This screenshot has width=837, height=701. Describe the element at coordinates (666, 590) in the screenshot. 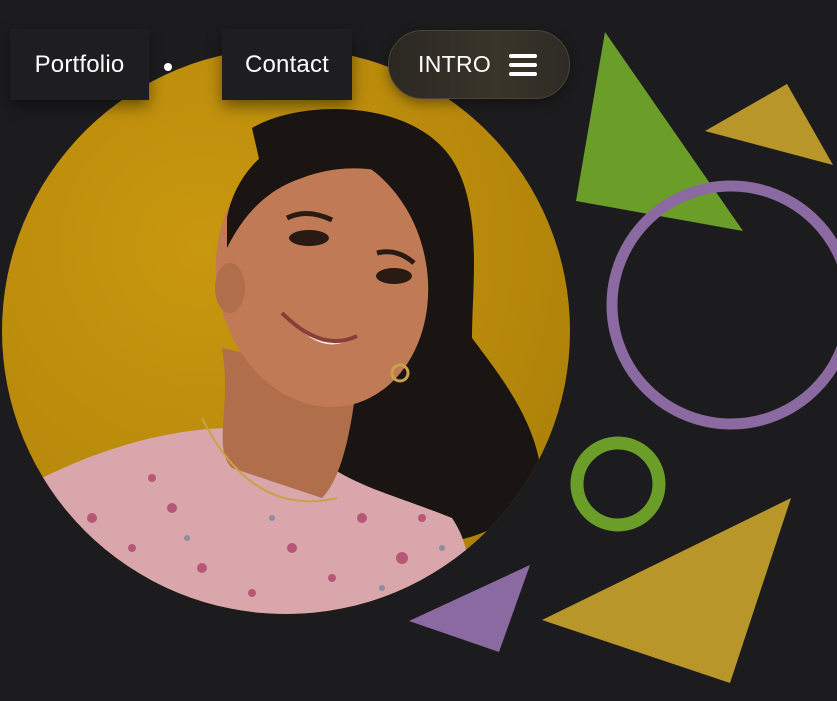

I see `gold-triangle-large-shape` at that location.